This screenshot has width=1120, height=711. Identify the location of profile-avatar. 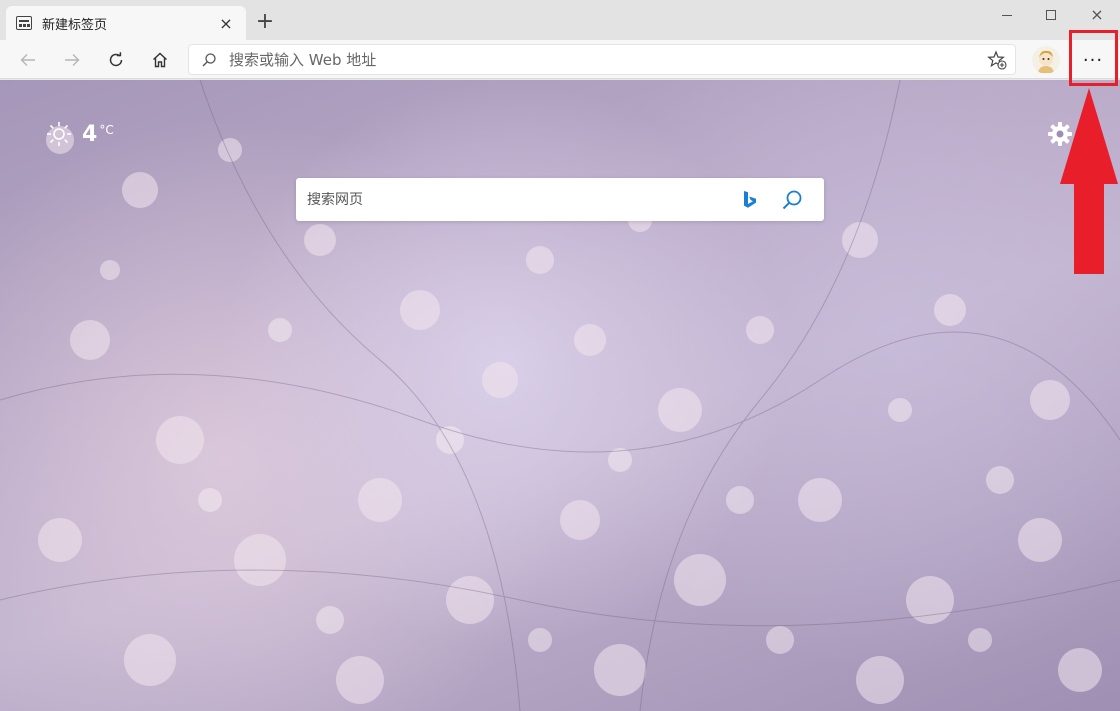
(1046, 60).